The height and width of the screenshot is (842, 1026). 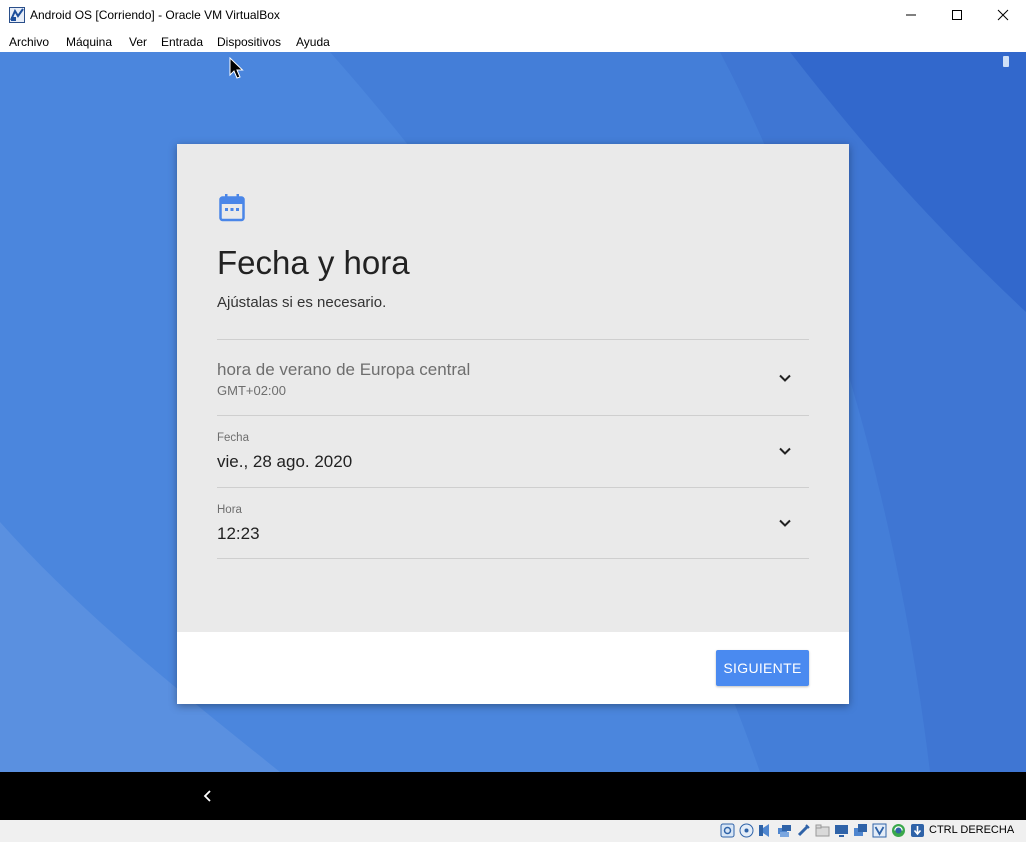 What do you see at coordinates (1006, 61) in the screenshot?
I see `notification-indicator` at bounding box center [1006, 61].